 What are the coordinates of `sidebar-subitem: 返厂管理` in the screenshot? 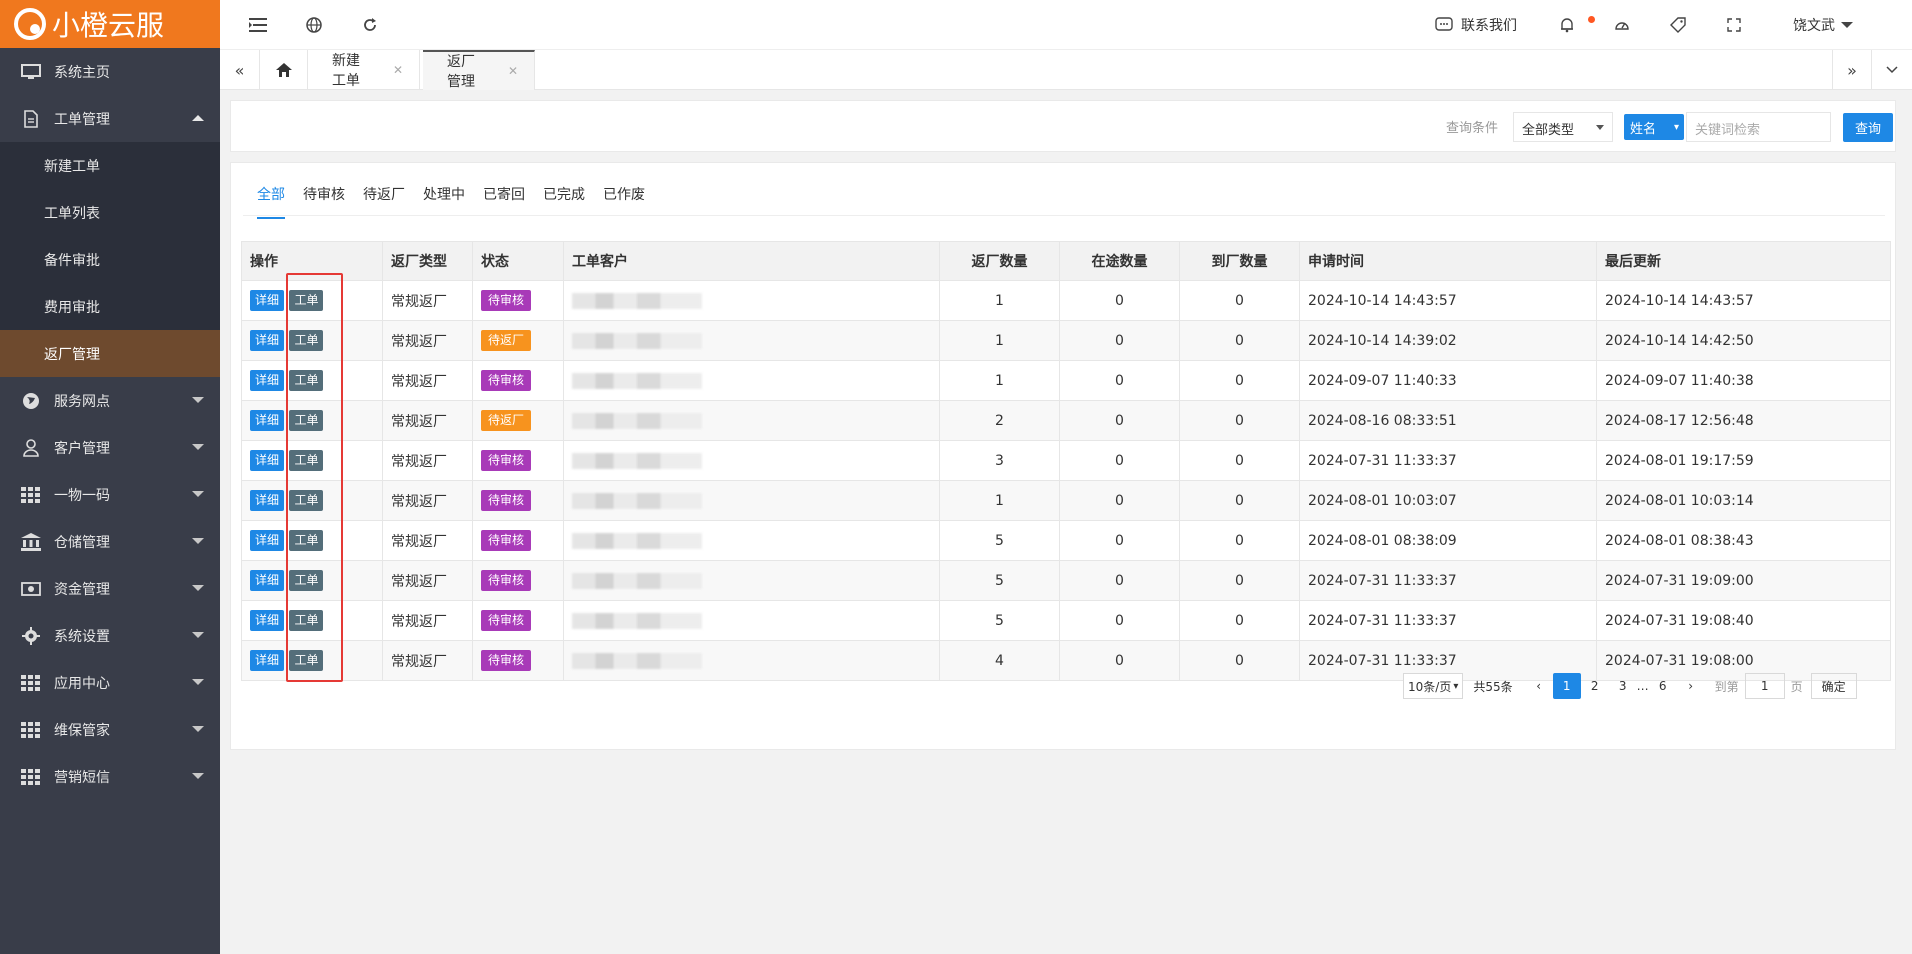 It's located at (110, 353).